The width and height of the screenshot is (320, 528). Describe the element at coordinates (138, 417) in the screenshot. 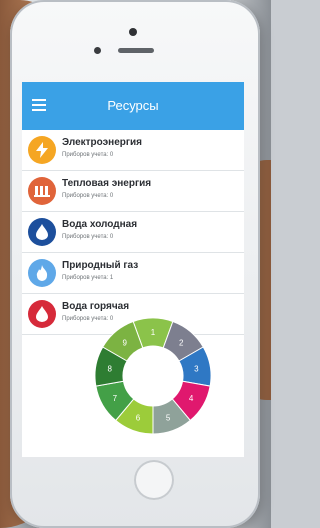

I see `donut-label-6: 6` at that location.